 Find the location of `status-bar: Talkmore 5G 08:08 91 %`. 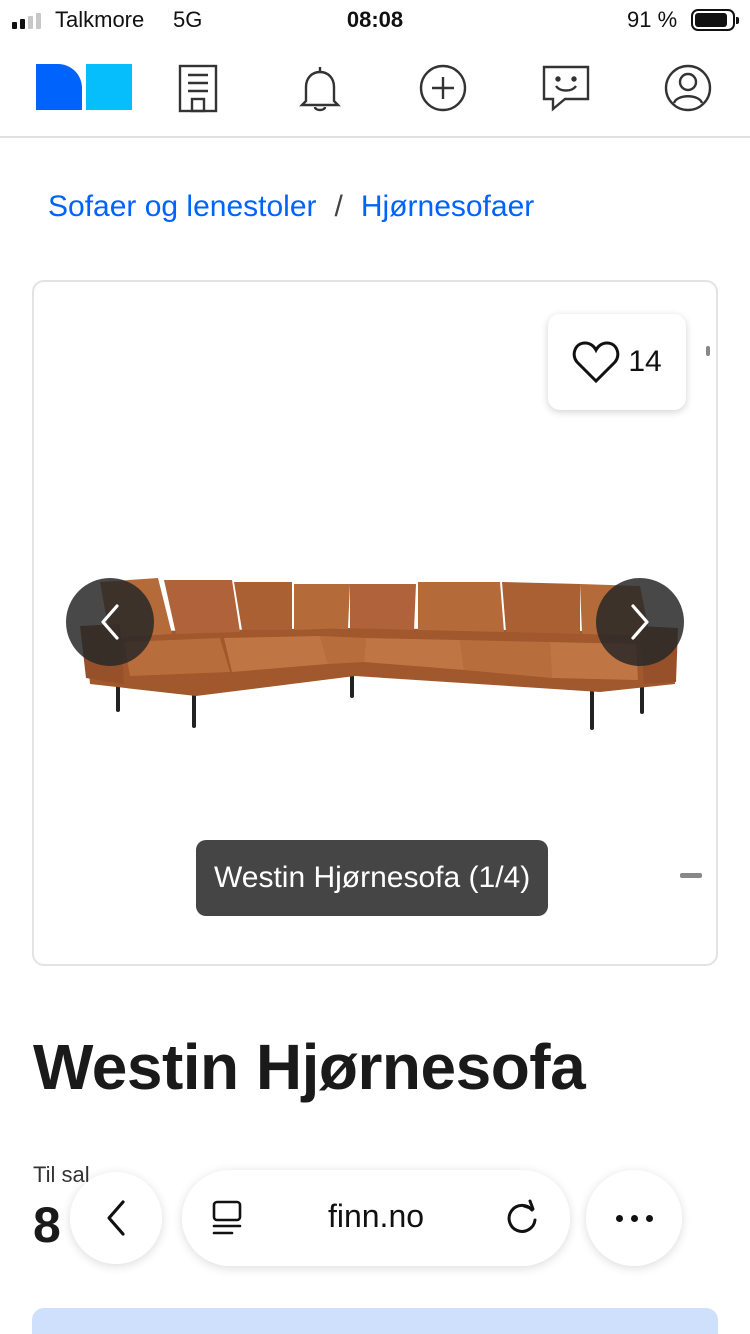

status-bar: Talkmore 5G 08:08 91 % is located at coordinates (375, 21).